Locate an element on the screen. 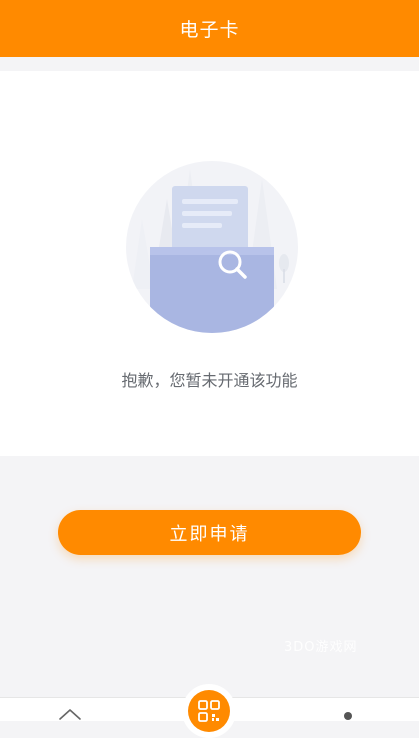  scan-button-inner is located at coordinates (209, 711).